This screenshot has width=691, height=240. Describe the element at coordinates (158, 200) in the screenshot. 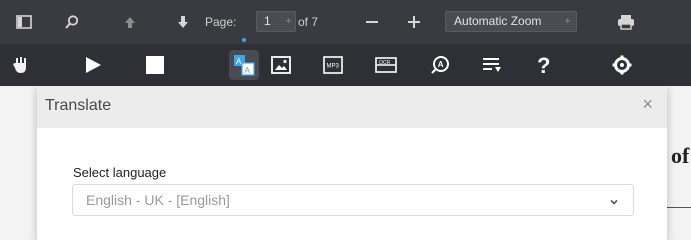

I see `language-select-value: English - UK - [English]` at that location.